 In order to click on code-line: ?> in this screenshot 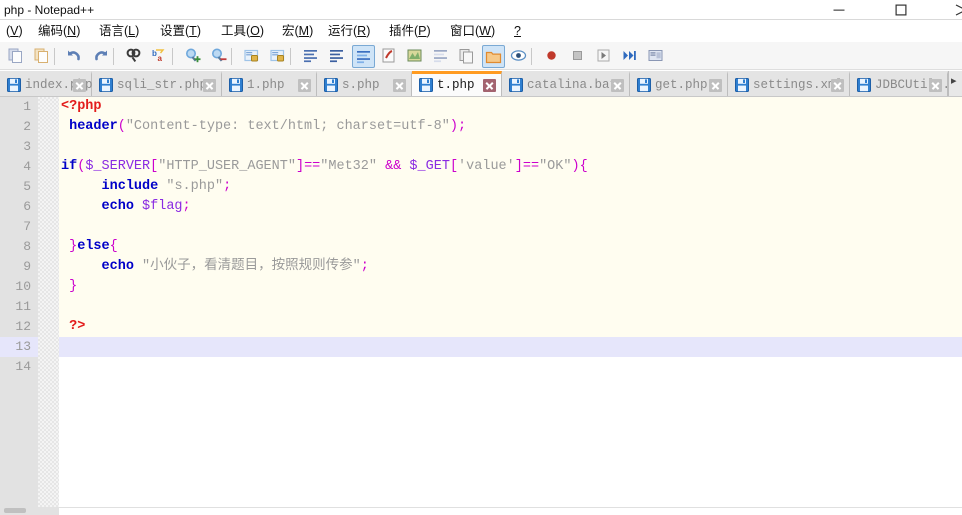, I will do `click(510, 327)`.